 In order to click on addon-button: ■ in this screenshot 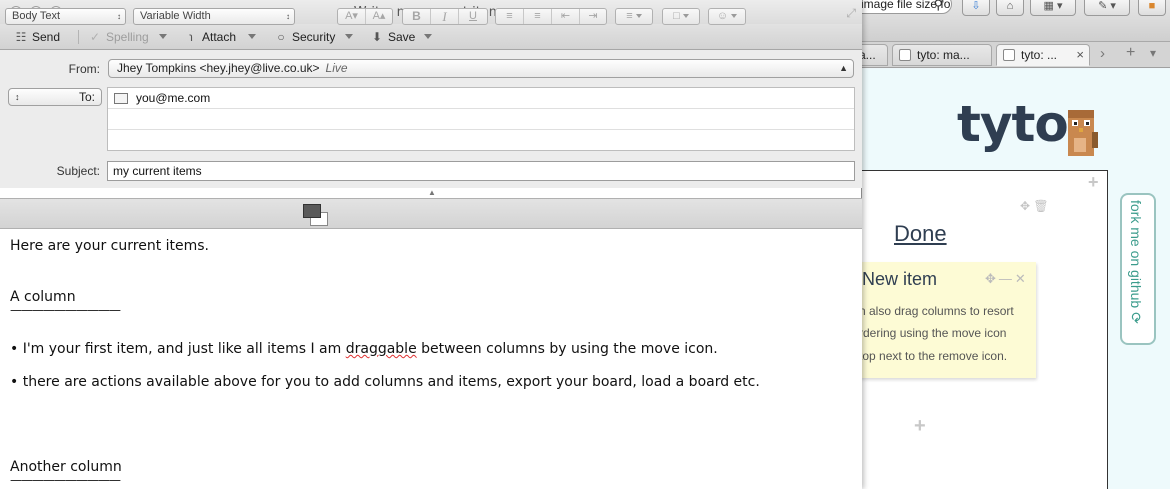, I will do `click(1152, 8)`.